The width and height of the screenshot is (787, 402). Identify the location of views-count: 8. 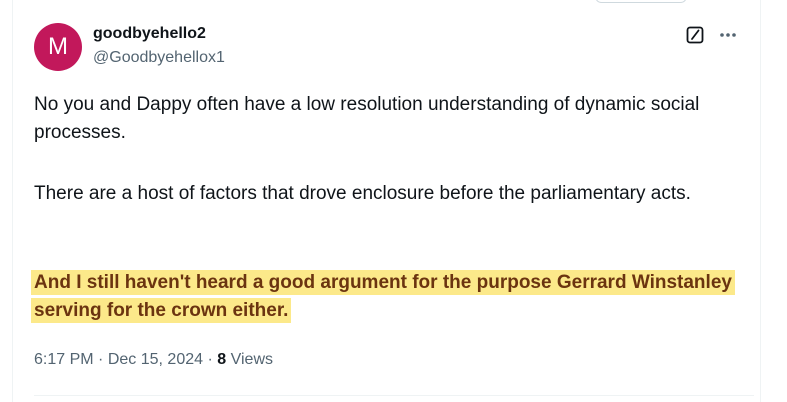
(221, 359).